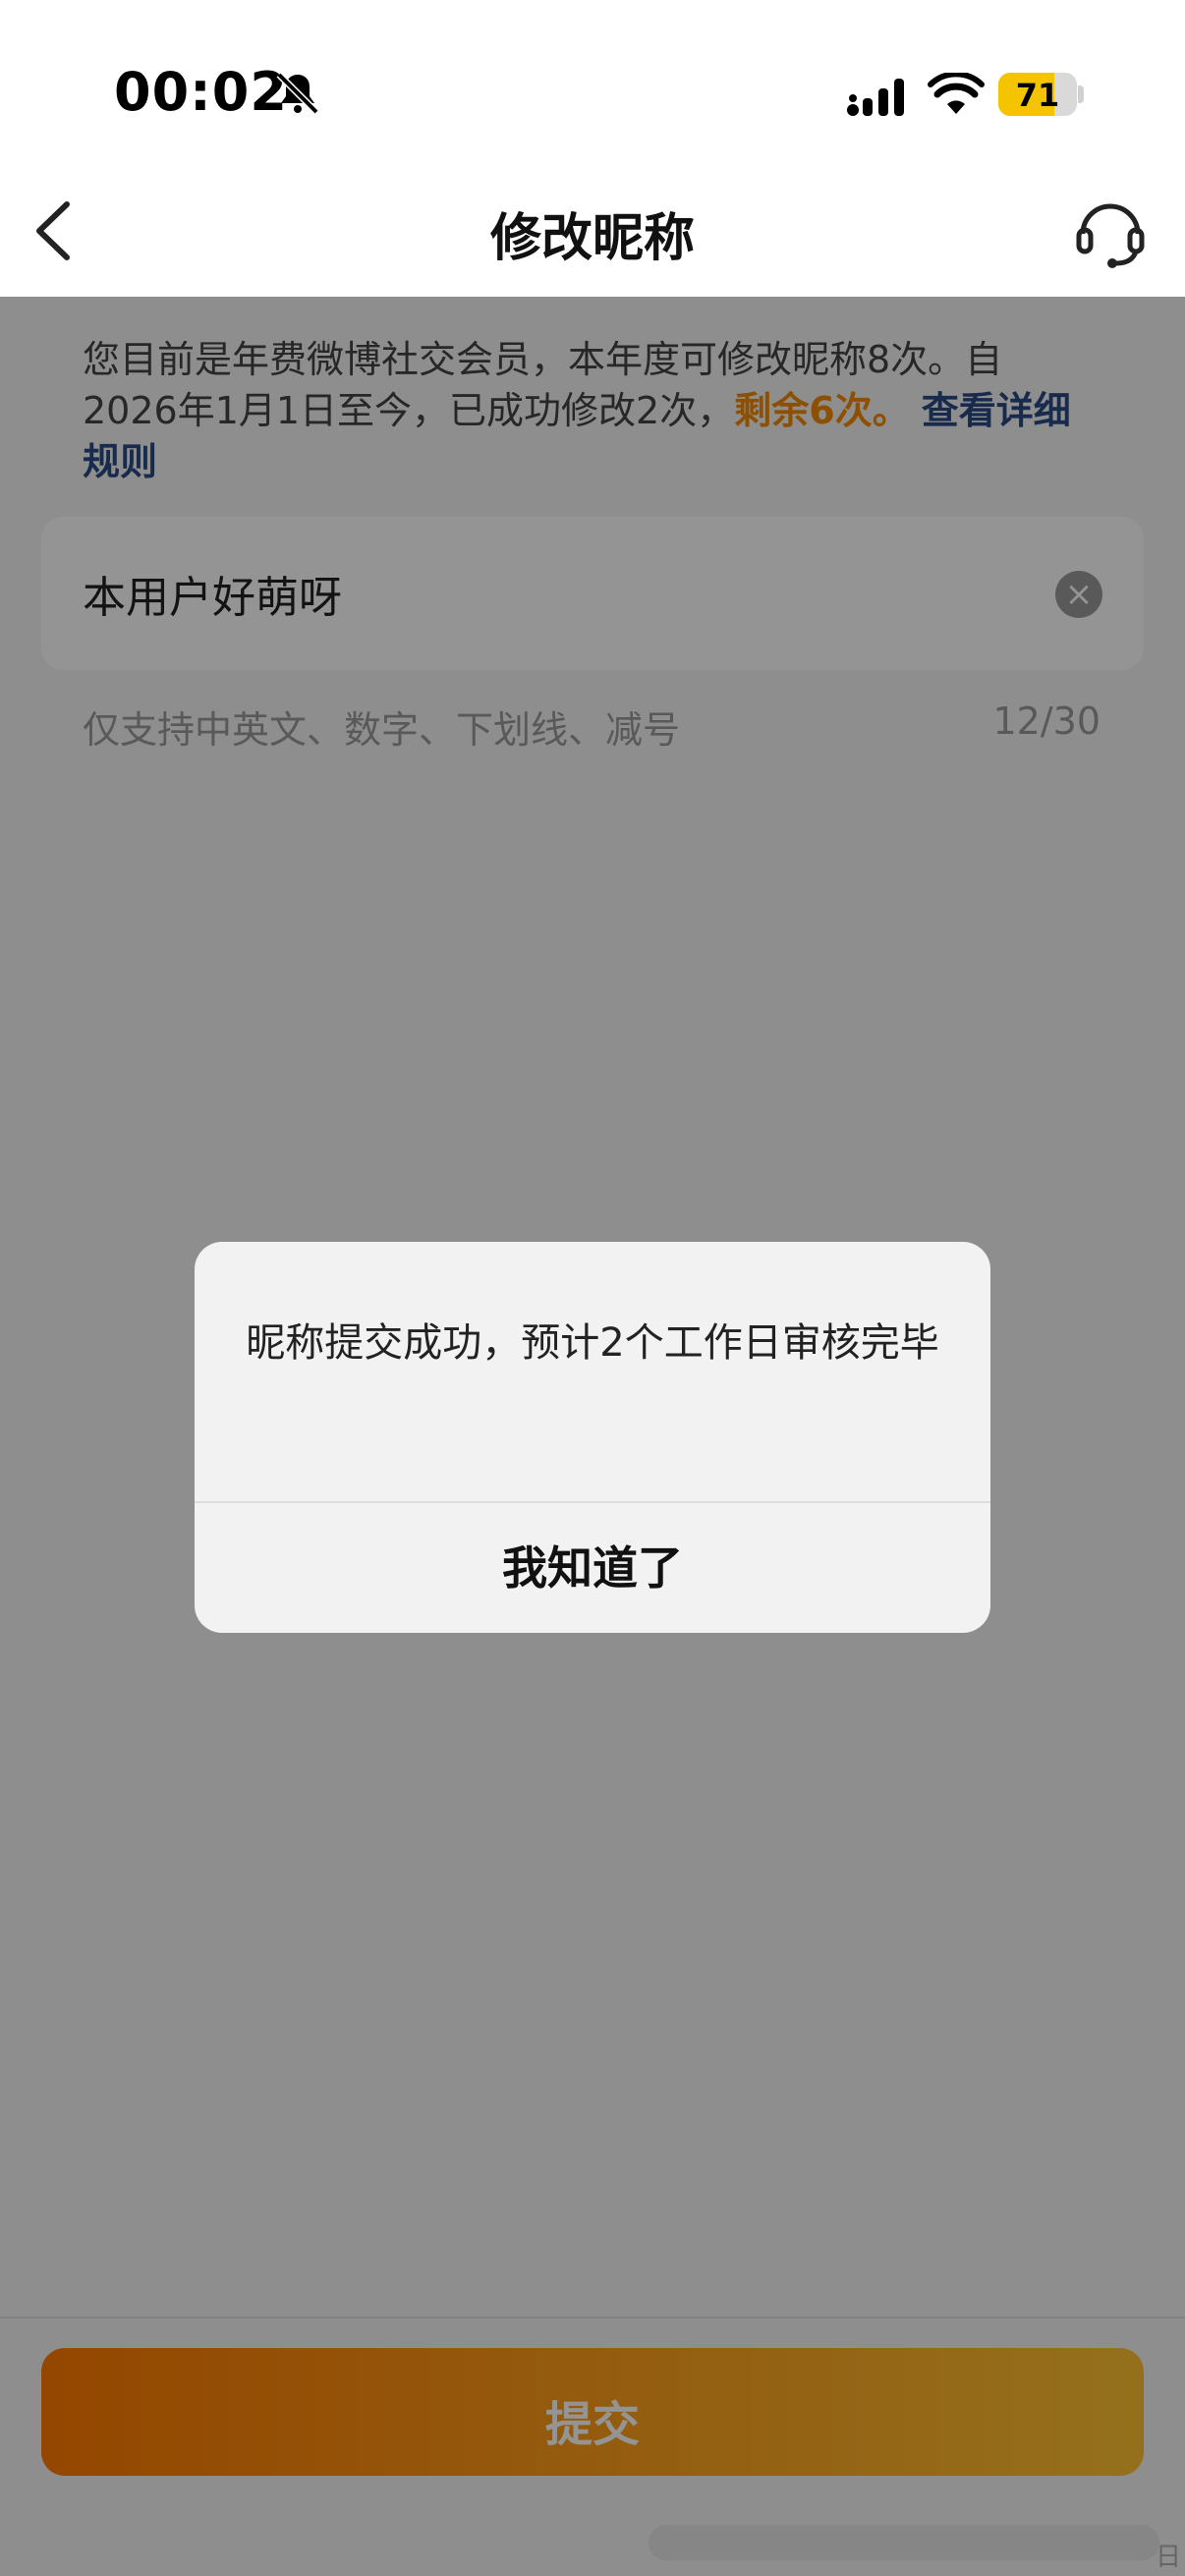  What do you see at coordinates (297, 93) in the screenshot?
I see `bell-slash-icon` at bounding box center [297, 93].